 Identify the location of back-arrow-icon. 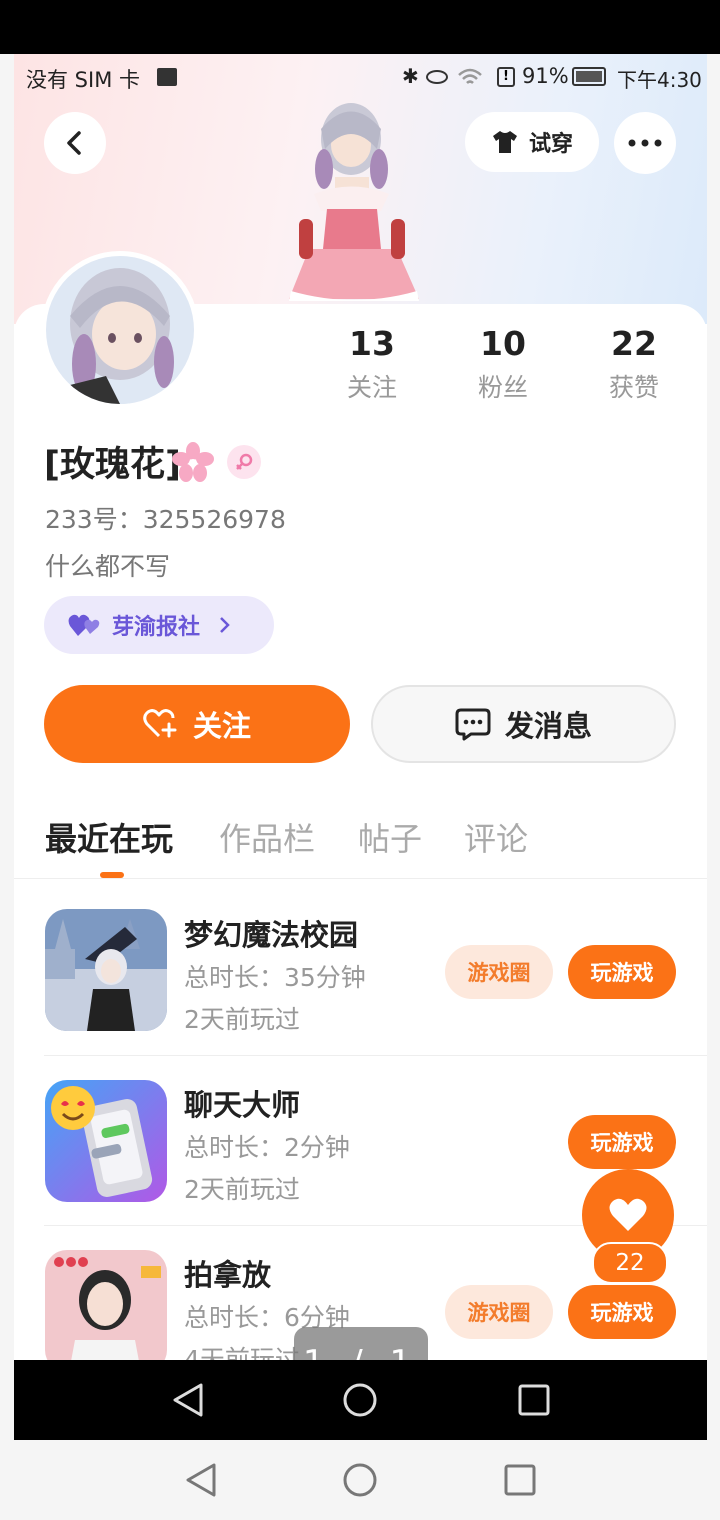
(74, 143).